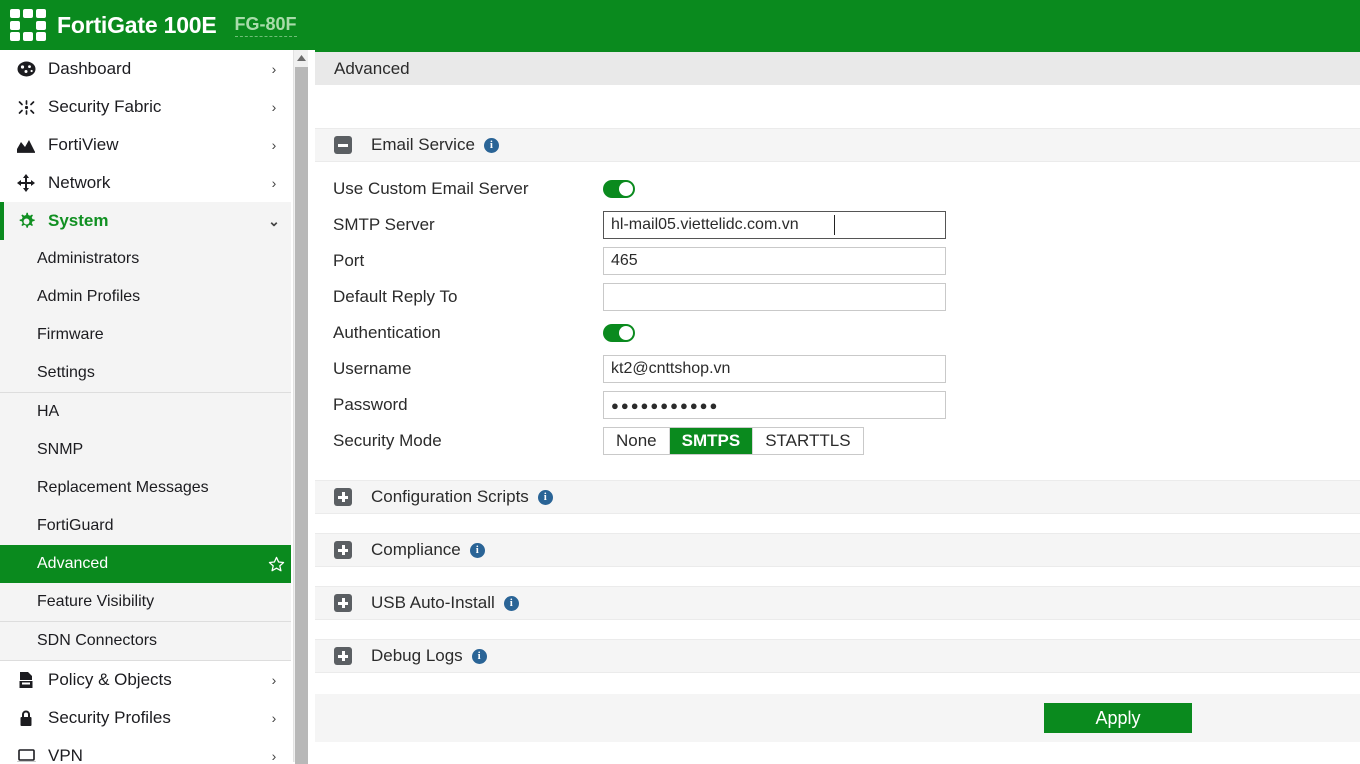  Describe the element at coordinates (79, 182) in the screenshot. I see `sidebar-item-label: Network` at that location.